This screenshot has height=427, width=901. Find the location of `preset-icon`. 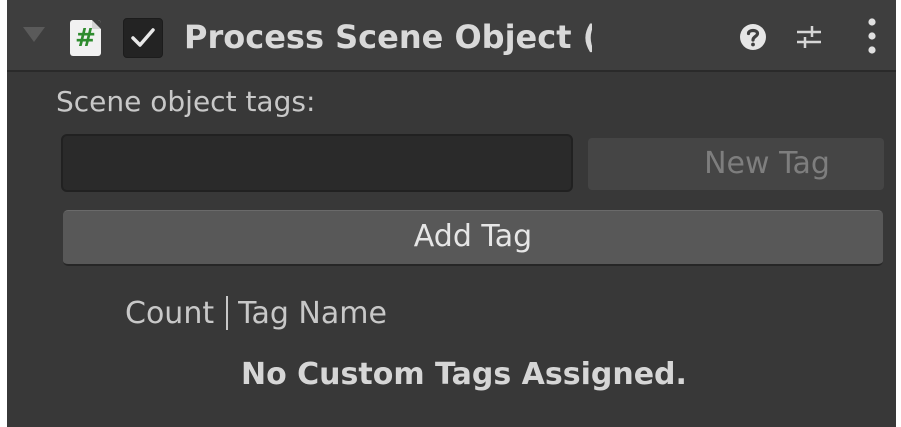

preset-icon is located at coordinates (809, 37).